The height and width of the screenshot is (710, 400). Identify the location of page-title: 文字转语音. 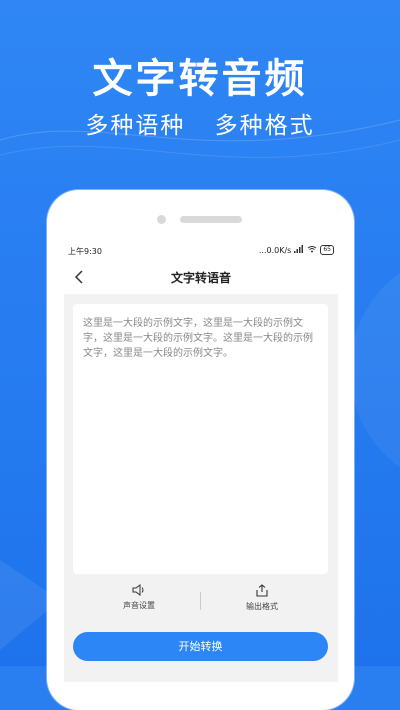
(200, 278).